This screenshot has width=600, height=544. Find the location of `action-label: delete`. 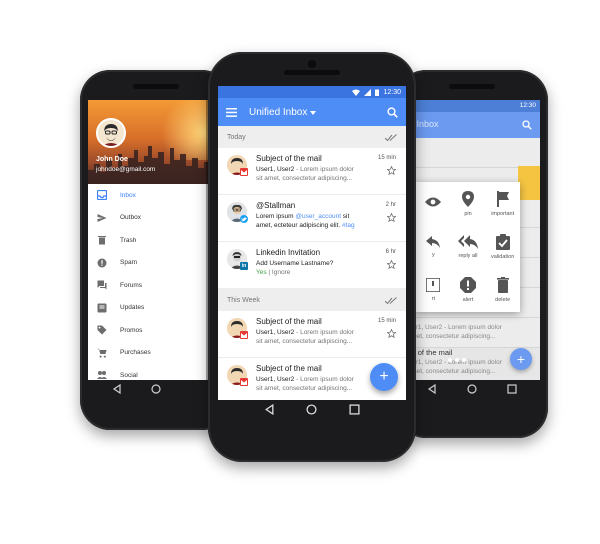

action-label: delete is located at coordinates (503, 300).